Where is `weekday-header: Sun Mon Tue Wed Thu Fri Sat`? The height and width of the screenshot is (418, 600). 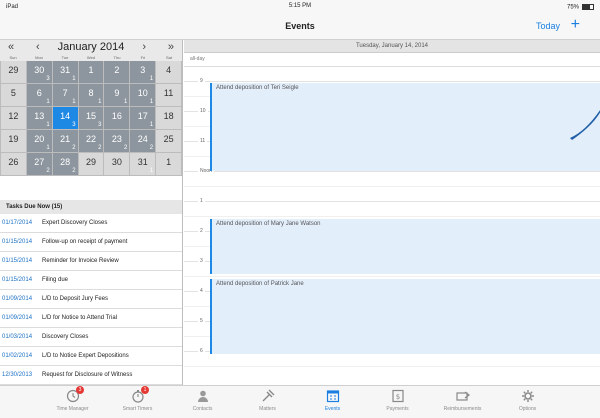
weekday-header: Sun Mon Tue Wed Thu Fri Sat is located at coordinates (91, 57).